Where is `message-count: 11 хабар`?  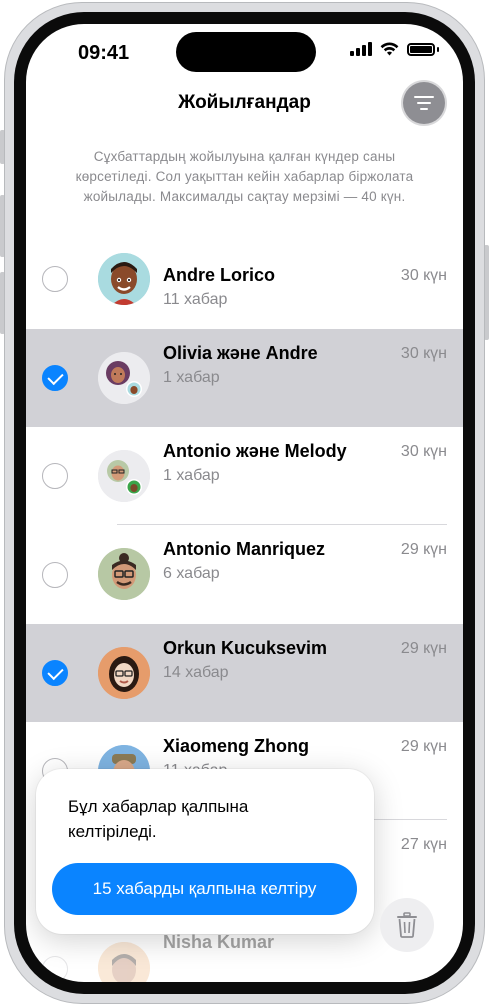
message-count: 11 хабар is located at coordinates (195, 299).